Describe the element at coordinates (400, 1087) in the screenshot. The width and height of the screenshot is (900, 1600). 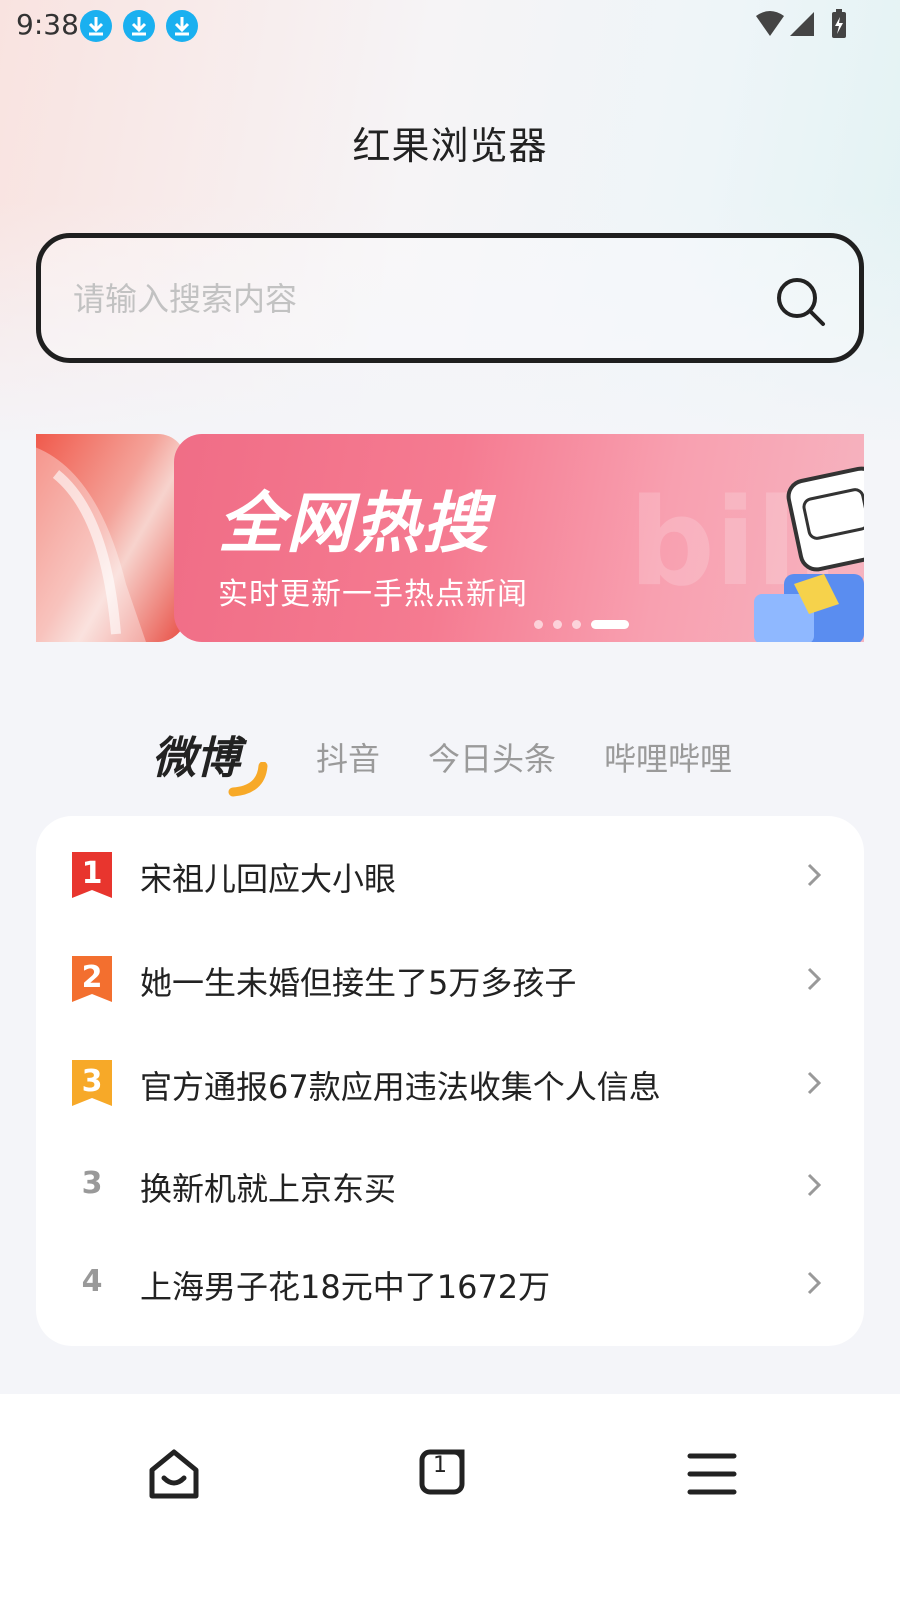
I see `hot-item-title: 官方通报67款应用违法收集个人信息` at that location.